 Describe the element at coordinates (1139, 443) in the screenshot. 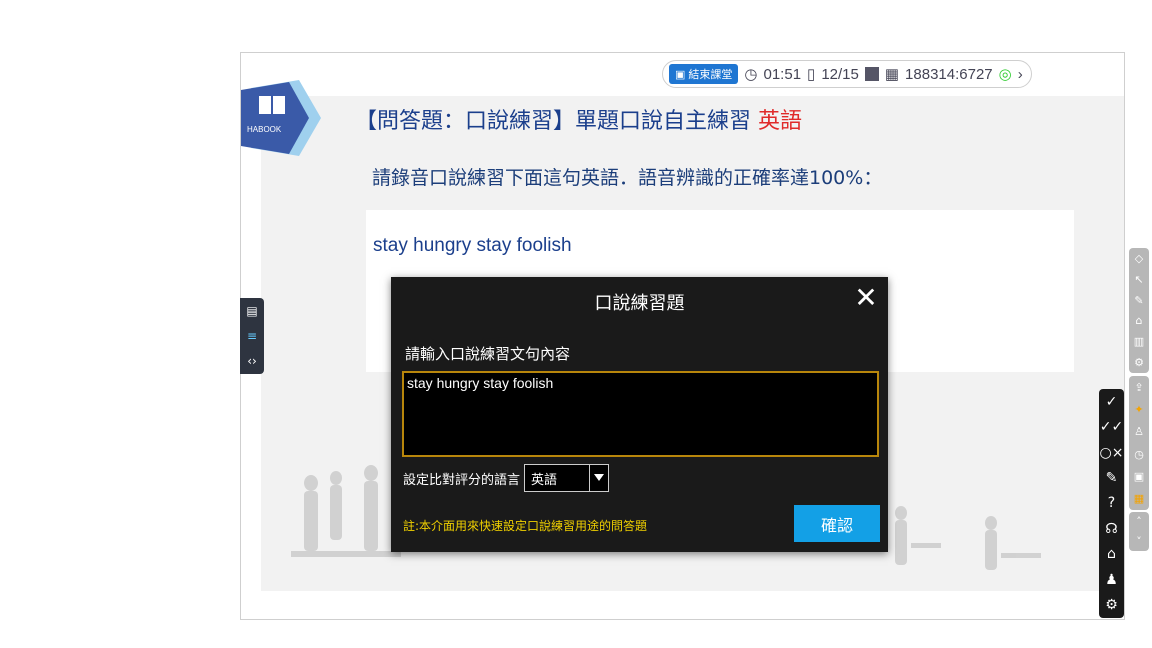

I see `right-toolbar-middle: ⇪ ✦ ♙ ◷ ▣ ▦` at that location.